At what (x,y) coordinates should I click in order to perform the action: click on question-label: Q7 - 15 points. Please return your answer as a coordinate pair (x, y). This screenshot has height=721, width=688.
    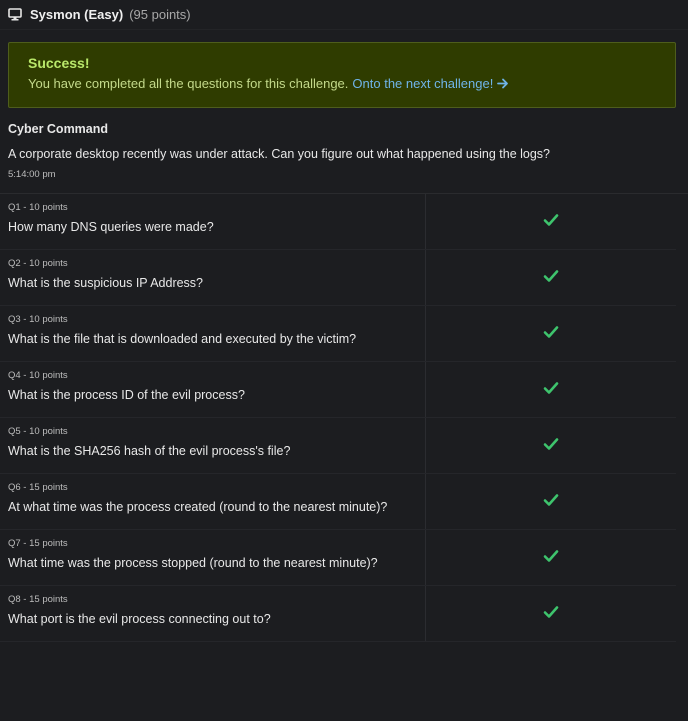
    Looking at the image, I should click on (38, 543).